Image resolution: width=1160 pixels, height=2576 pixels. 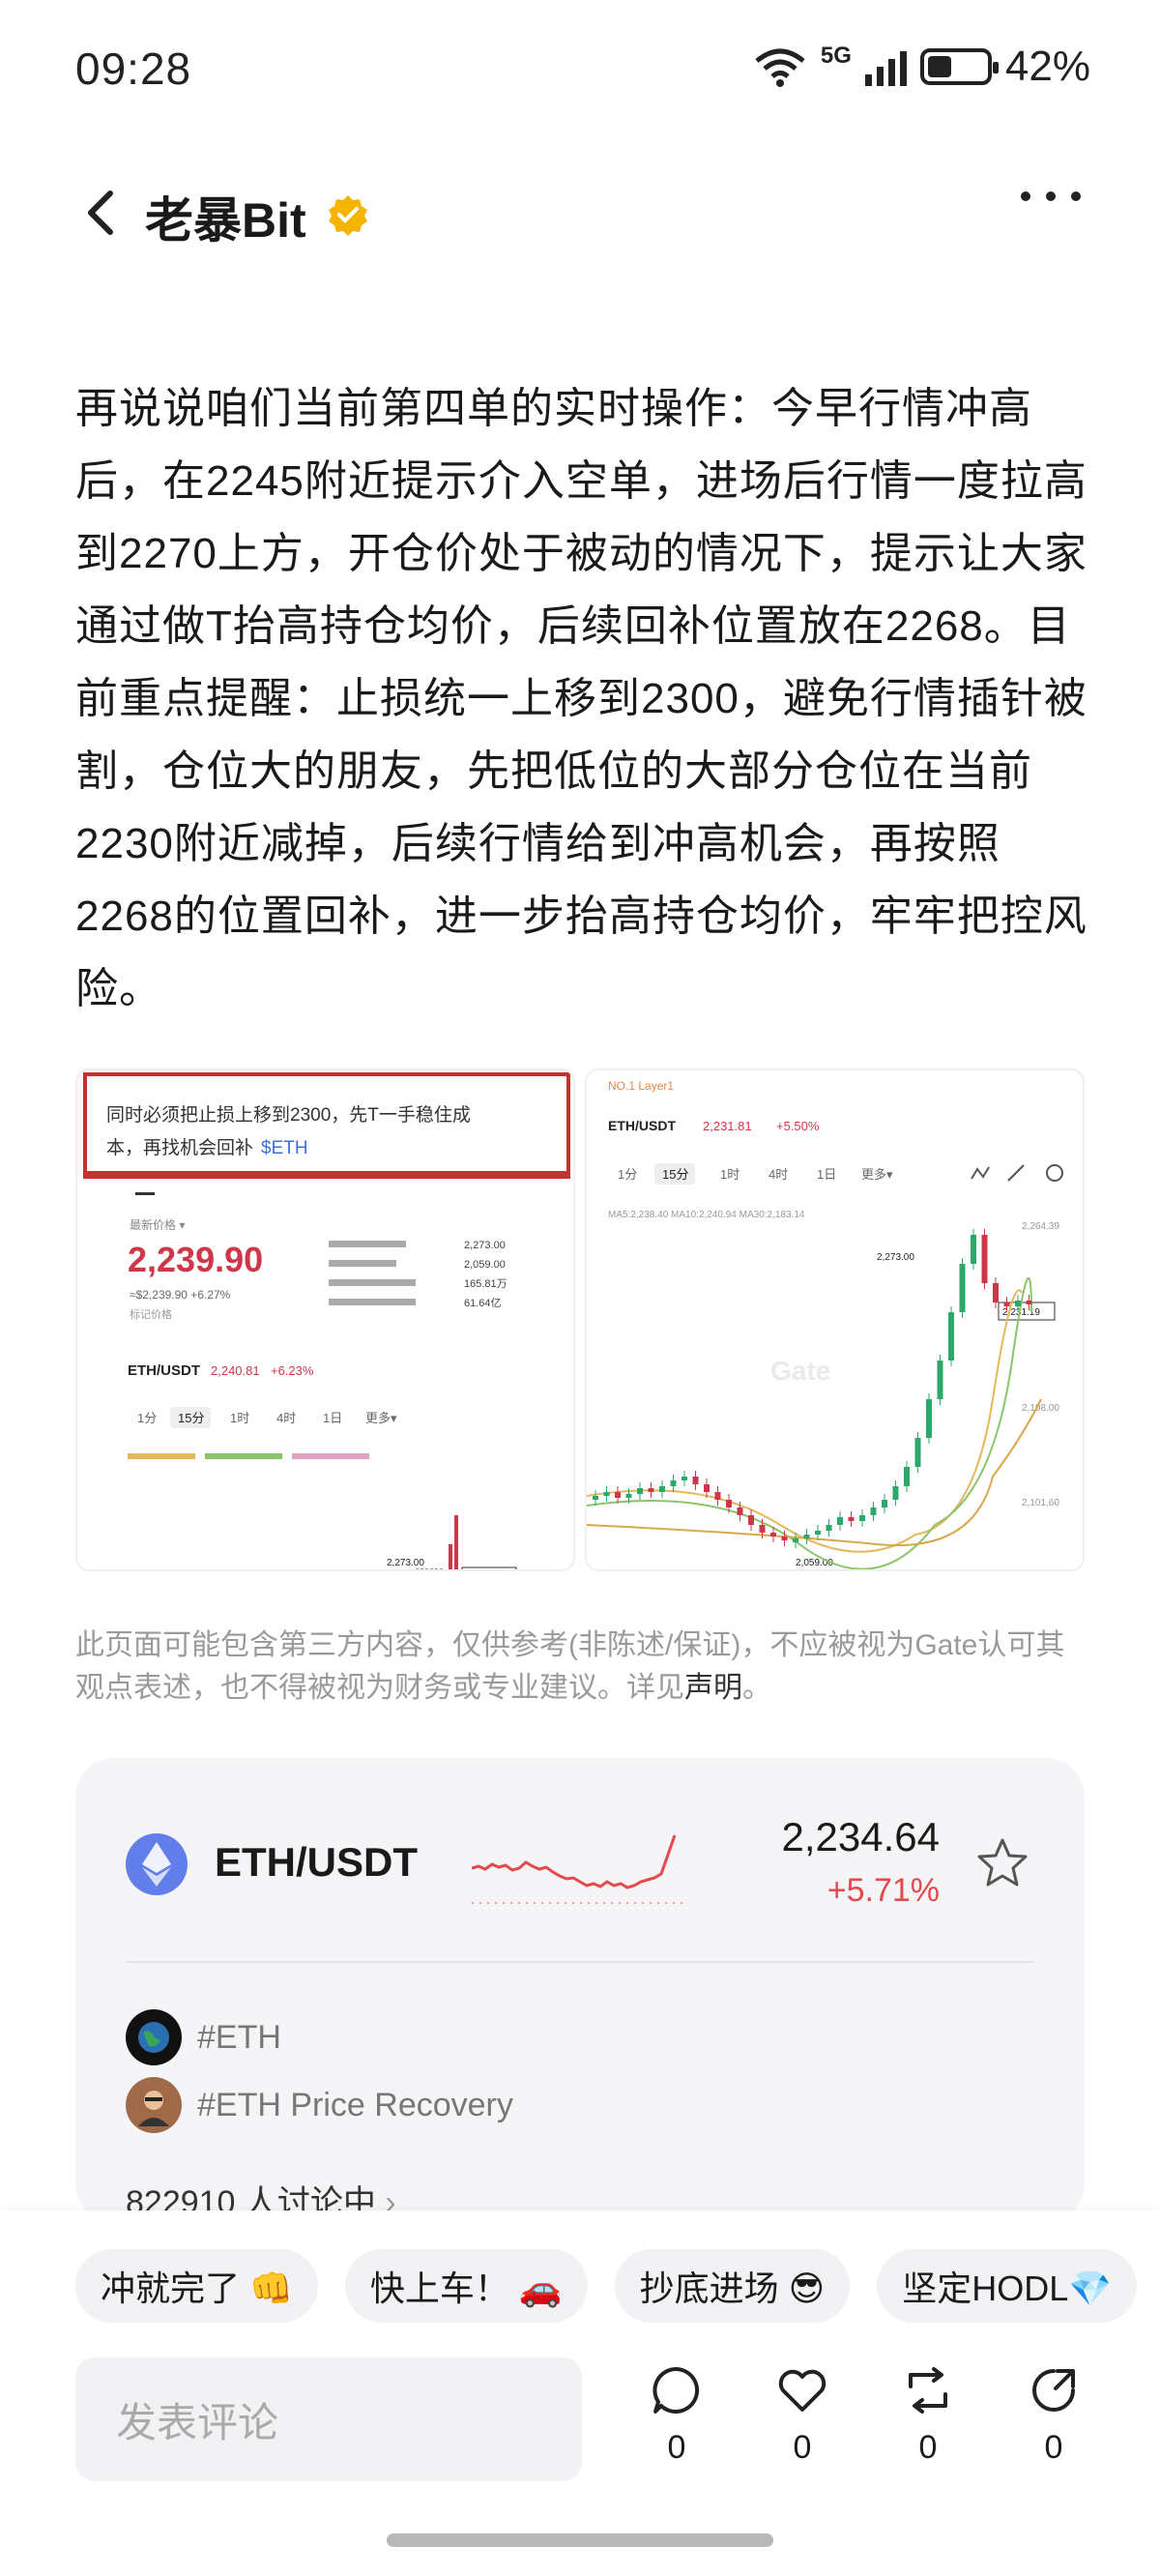 What do you see at coordinates (607, 2286) in the screenshot?
I see `quick-reply-chips: 冲就完了 👊 快上车！ 🚗 抄底进场 😎 坚定HODL💎` at bounding box center [607, 2286].